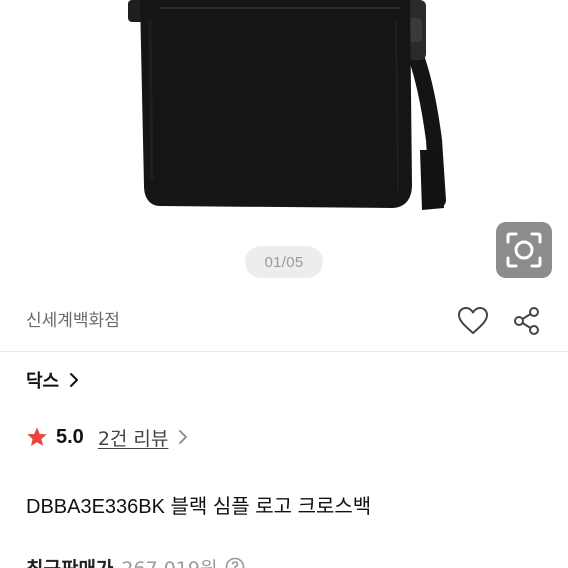  What do you see at coordinates (37, 437) in the screenshot?
I see `star-icon` at bounding box center [37, 437].